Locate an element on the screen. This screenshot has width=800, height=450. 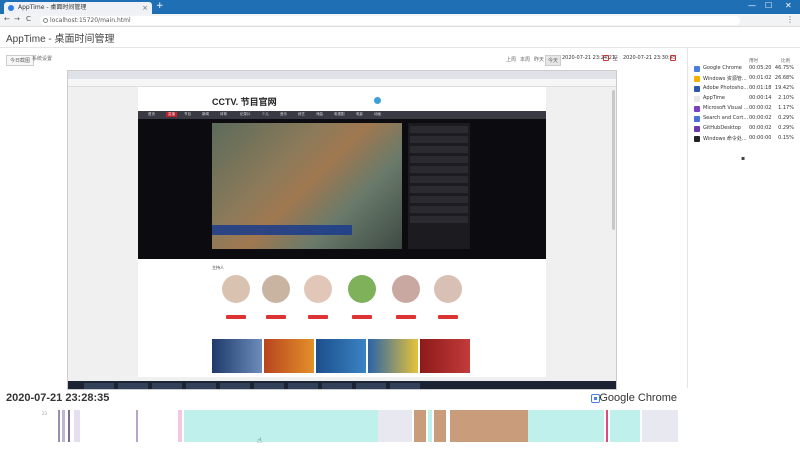
url-text: localhost:15720/main.html is located at coordinates (90, 20).